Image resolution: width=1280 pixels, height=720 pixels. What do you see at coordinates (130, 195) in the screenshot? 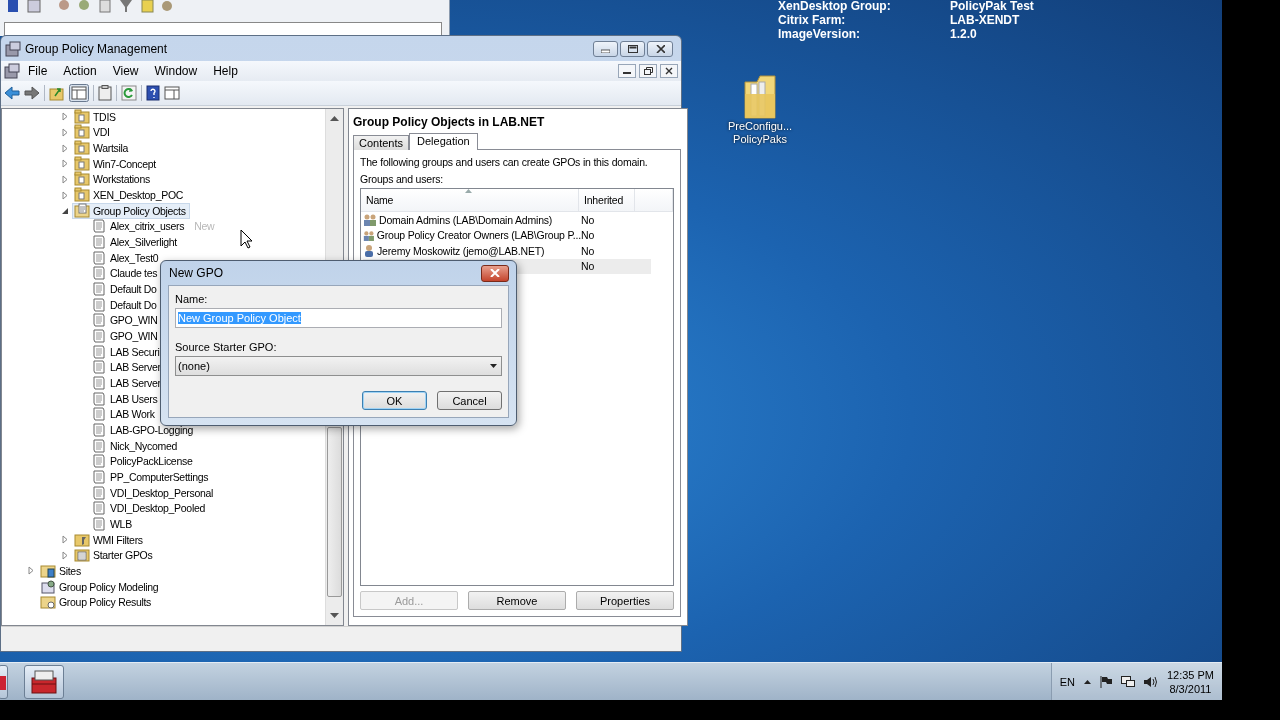
I see `tree-item: XEN_Desktop_POC` at bounding box center [130, 195].